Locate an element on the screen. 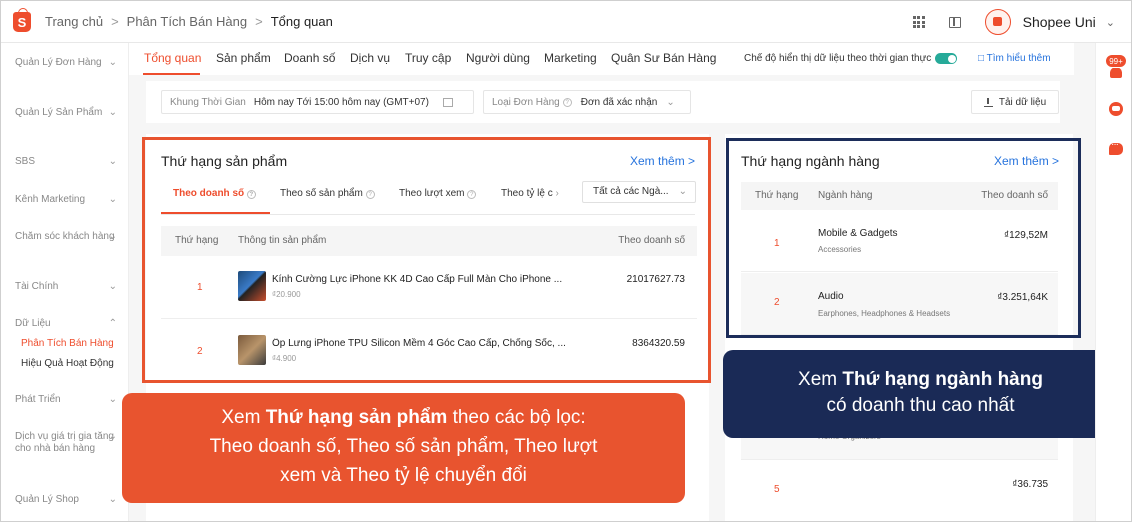 The height and width of the screenshot is (522, 1132). sidebar-item-data: Dữ Liệu ⌃ is located at coordinates (66, 324).